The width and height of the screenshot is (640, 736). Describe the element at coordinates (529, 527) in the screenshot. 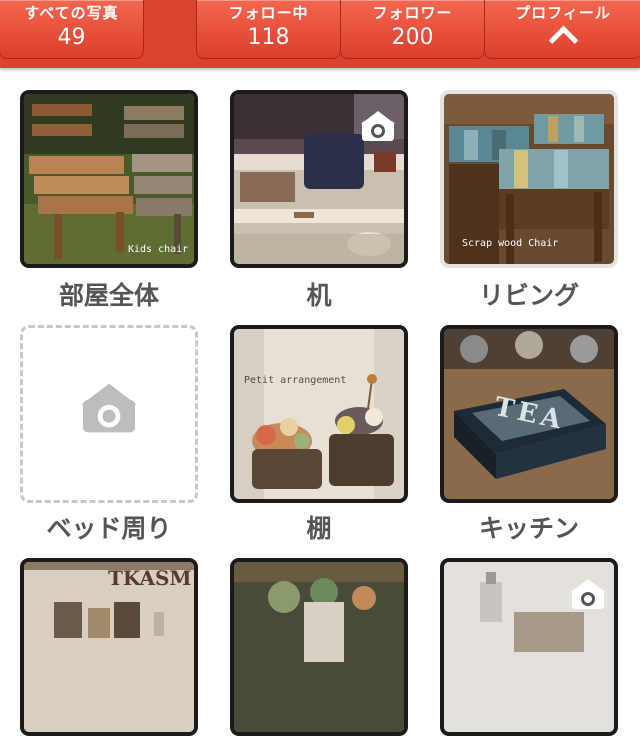

I see `album-label-kitchen: キッチン` at that location.